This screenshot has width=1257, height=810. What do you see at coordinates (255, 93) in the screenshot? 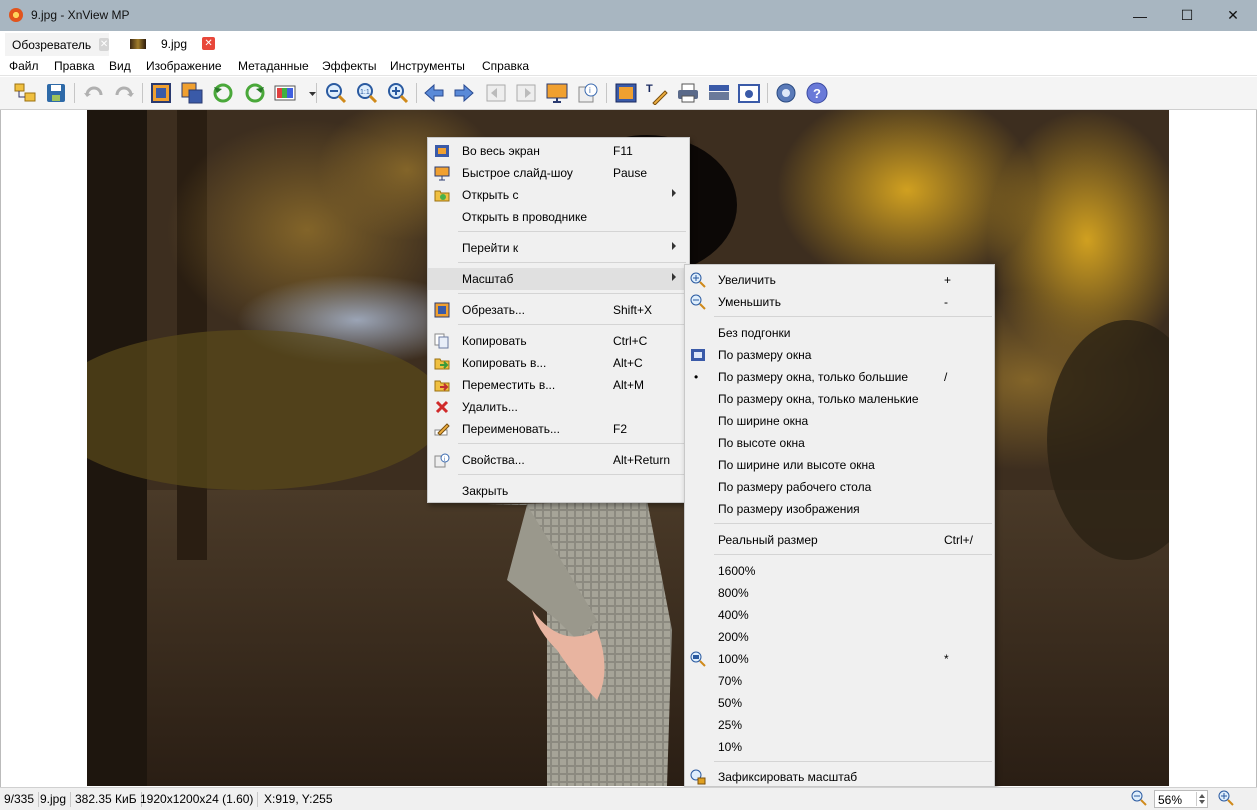
I see `rotate-right-icon` at bounding box center [255, 93].